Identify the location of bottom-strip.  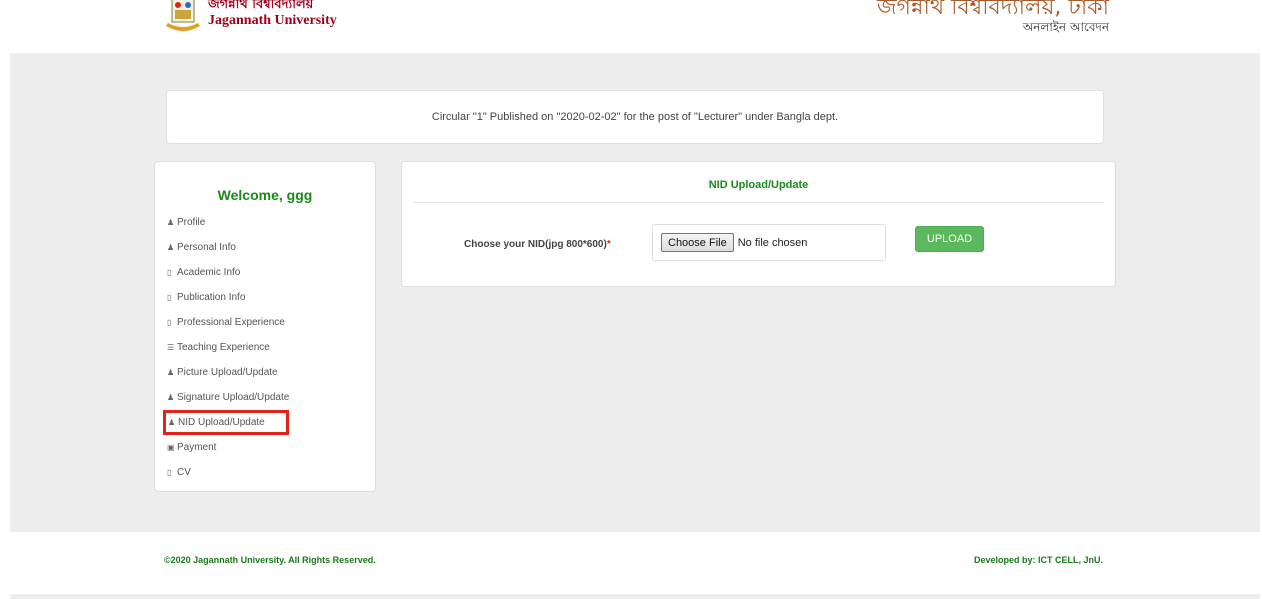
(635, 596).